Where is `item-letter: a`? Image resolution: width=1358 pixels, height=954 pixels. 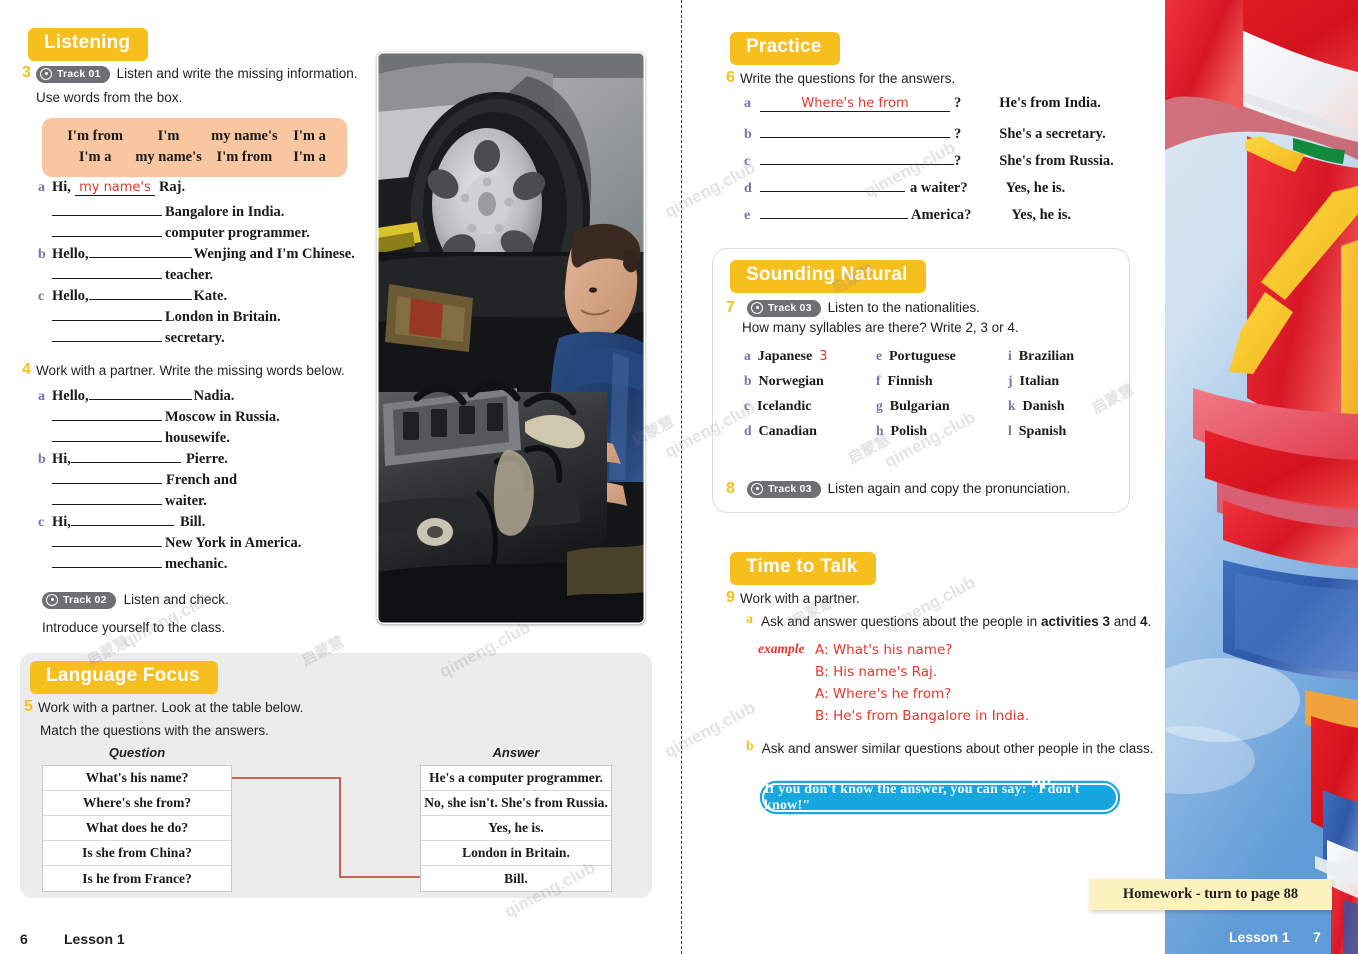
item-letter: a is located at coordinates (41, 396).